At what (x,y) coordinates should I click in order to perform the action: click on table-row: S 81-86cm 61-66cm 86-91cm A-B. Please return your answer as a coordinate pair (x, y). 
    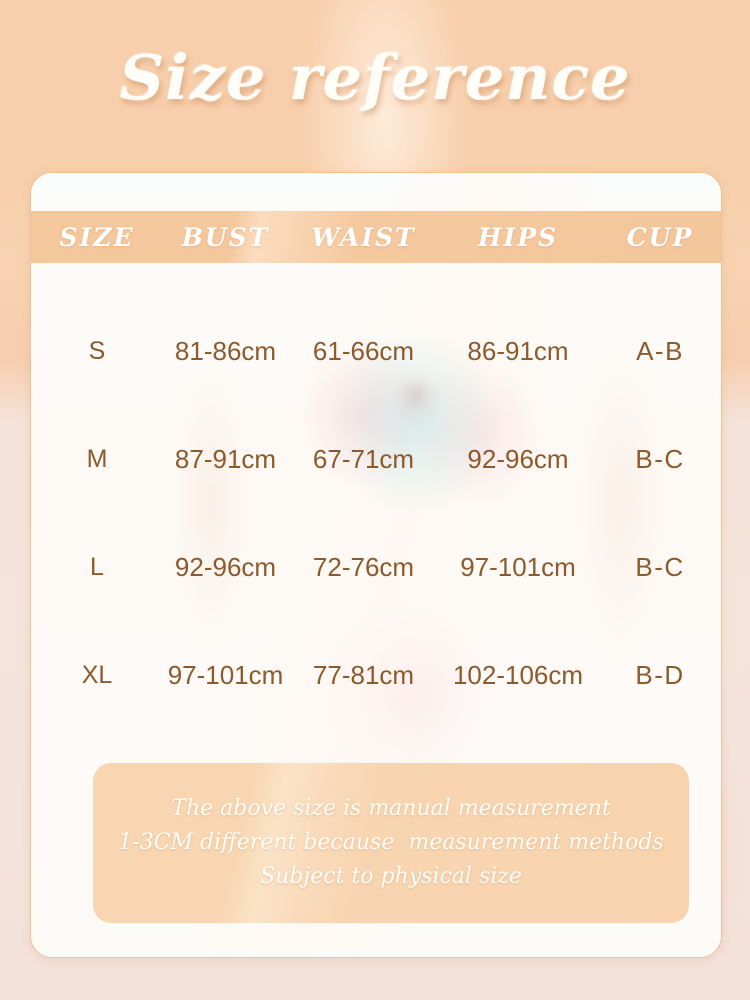
    Looking at the image, I should click on (376, 351).